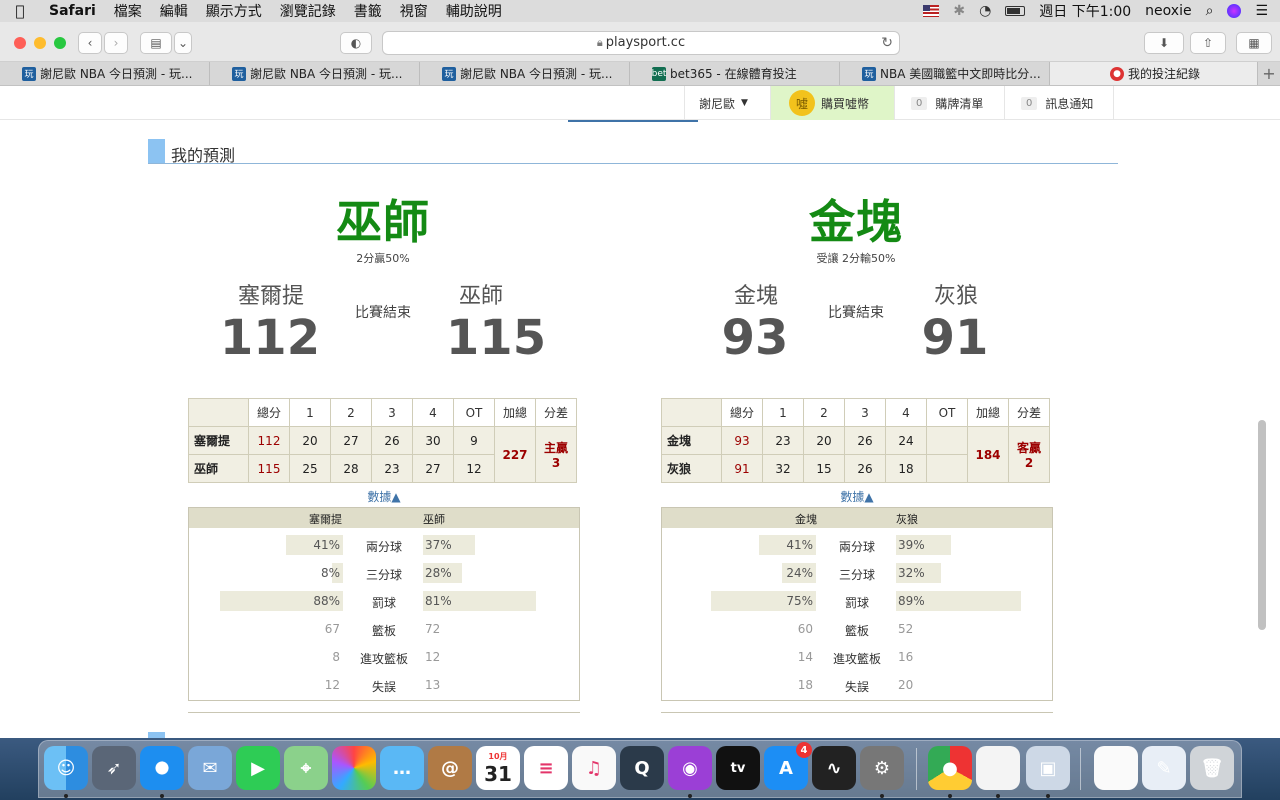 Image resolution: width=1280 pixels, height=800 pixels. Describe the element at coordinates (906, 629) in the screenshot. I see `stat-right-value: 52` at that location.